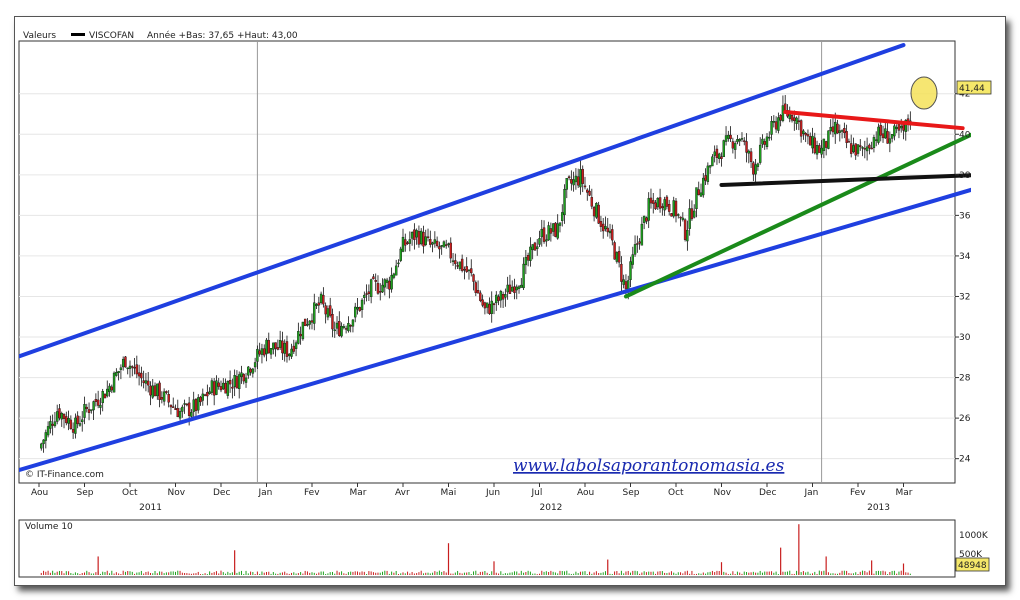 This screenshot has width=1020, height=600. Describe the element at coordinates (965, 216) in the screenshot. I see `price-tick-label: 36` at that location.